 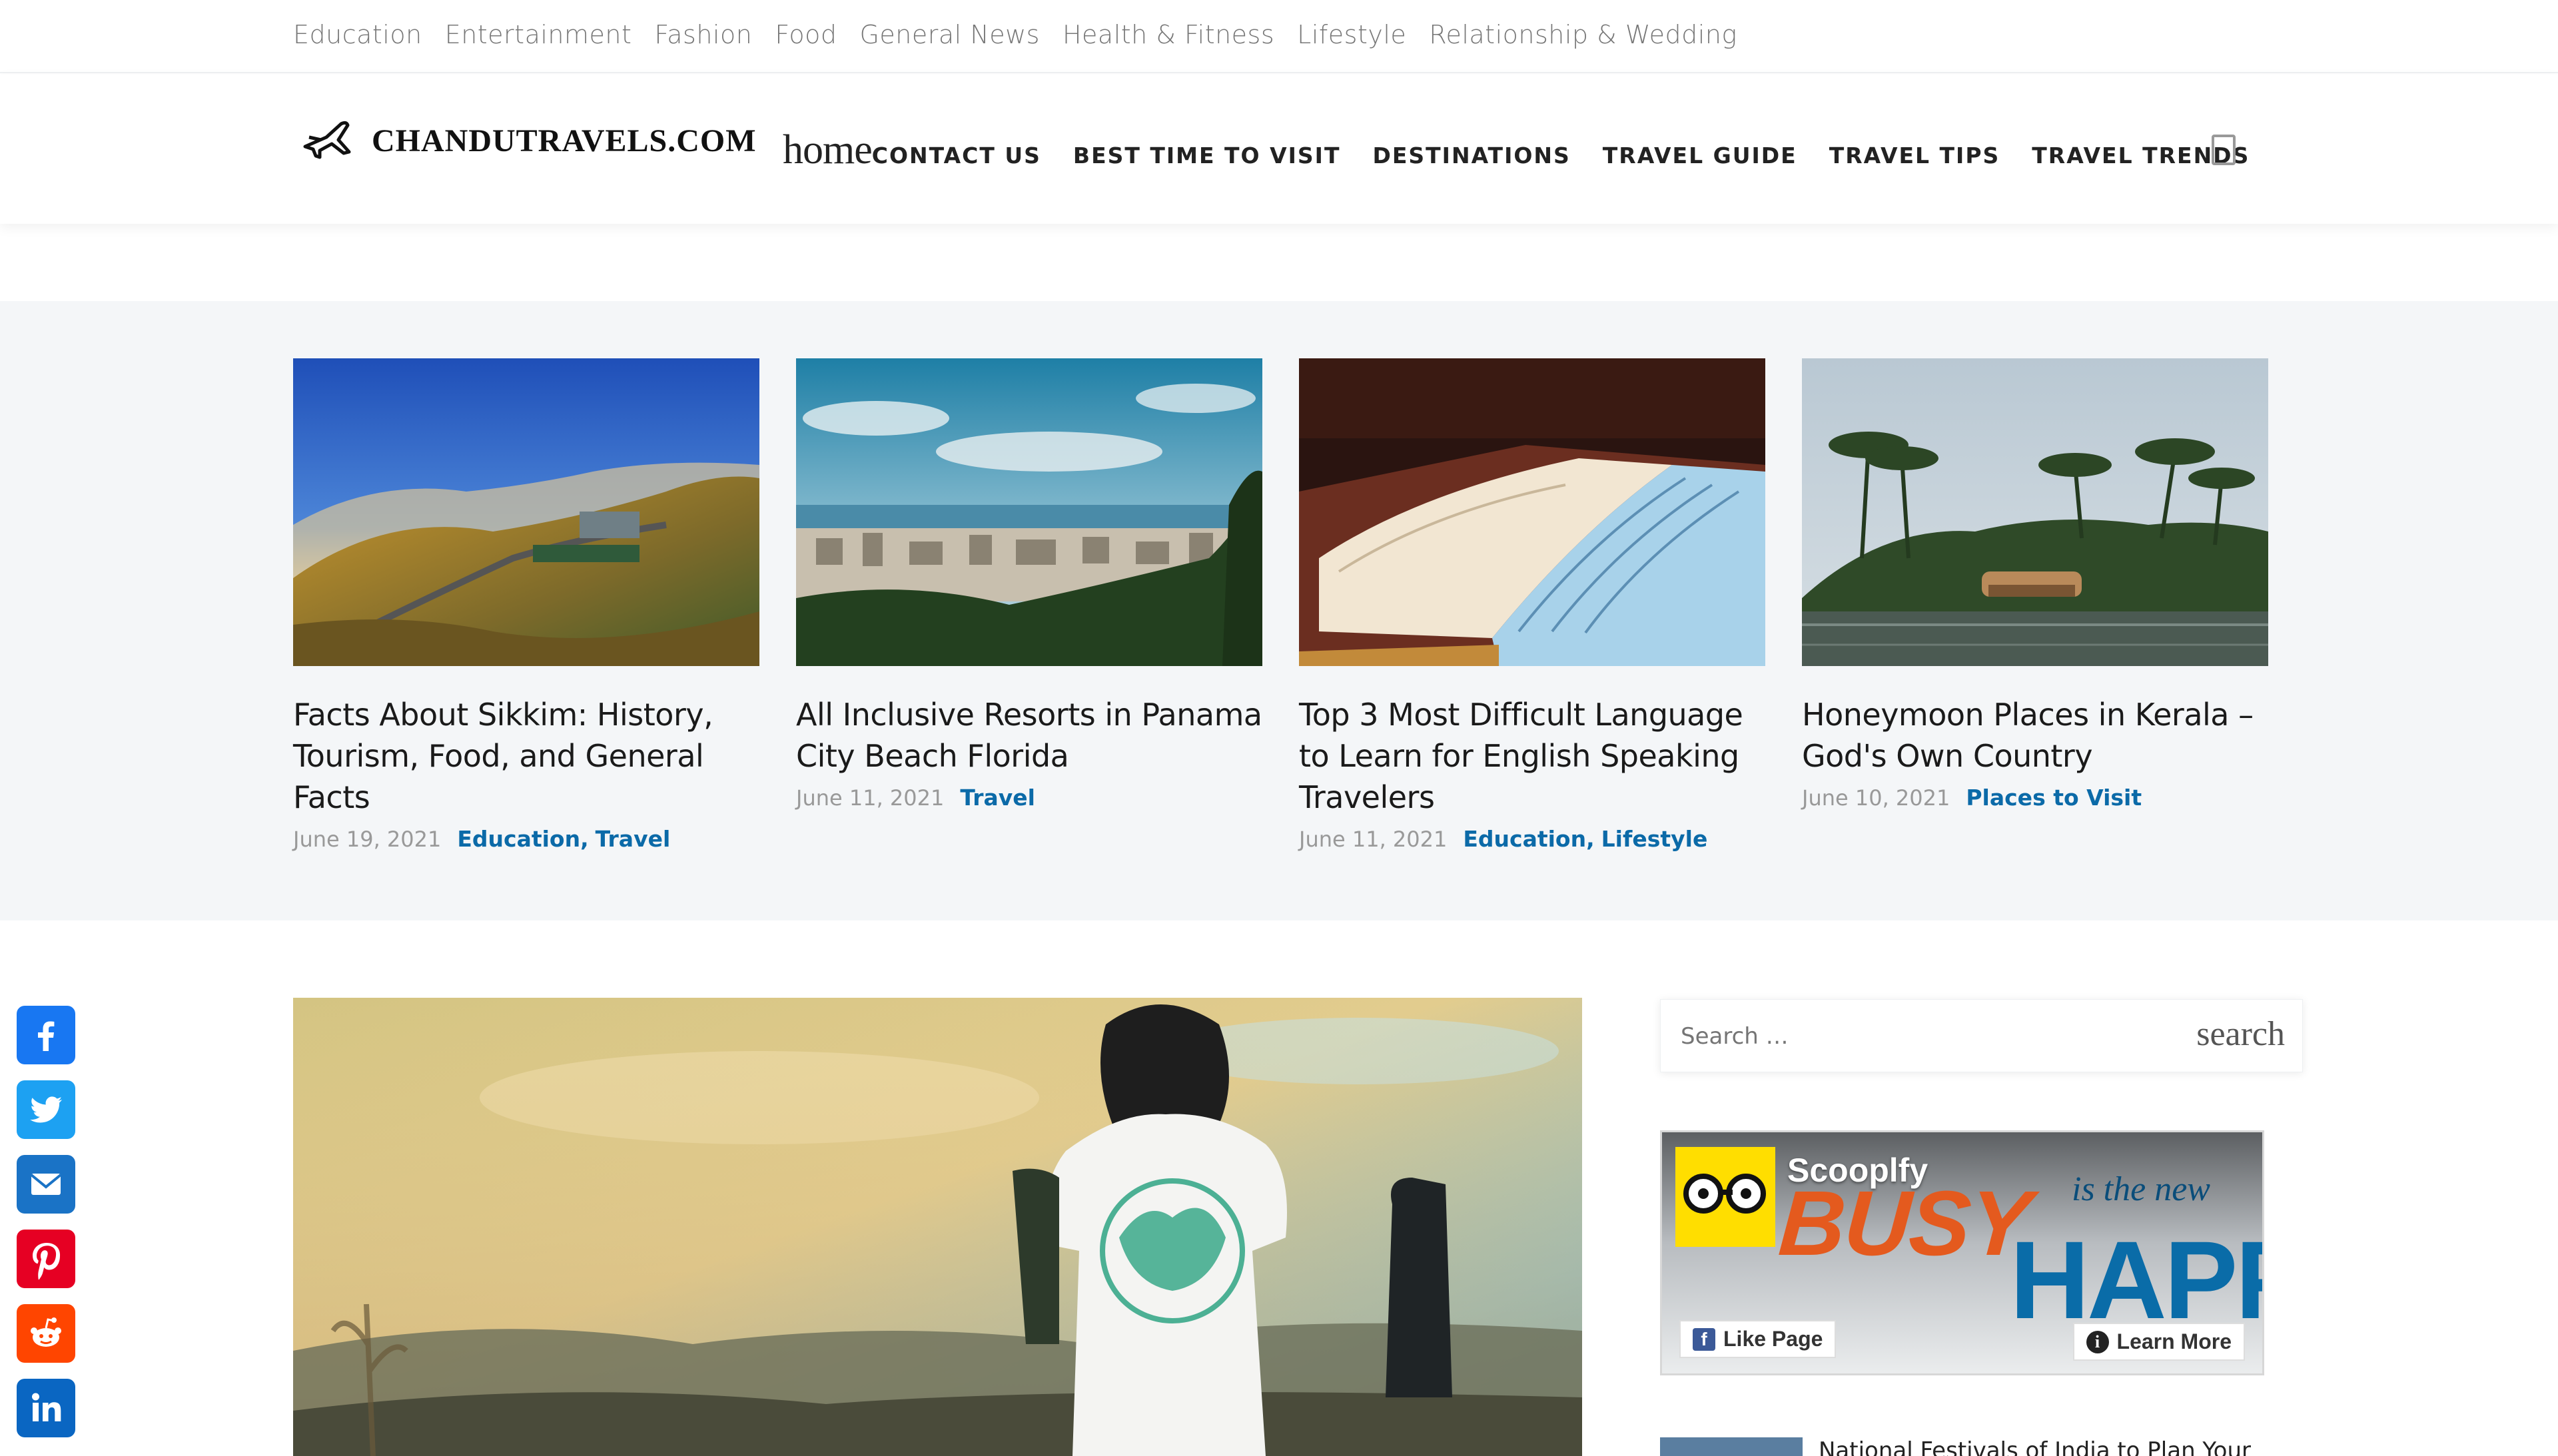 I want to click on sidebar-post-thumbnail, so click(x=1731, y=1447).